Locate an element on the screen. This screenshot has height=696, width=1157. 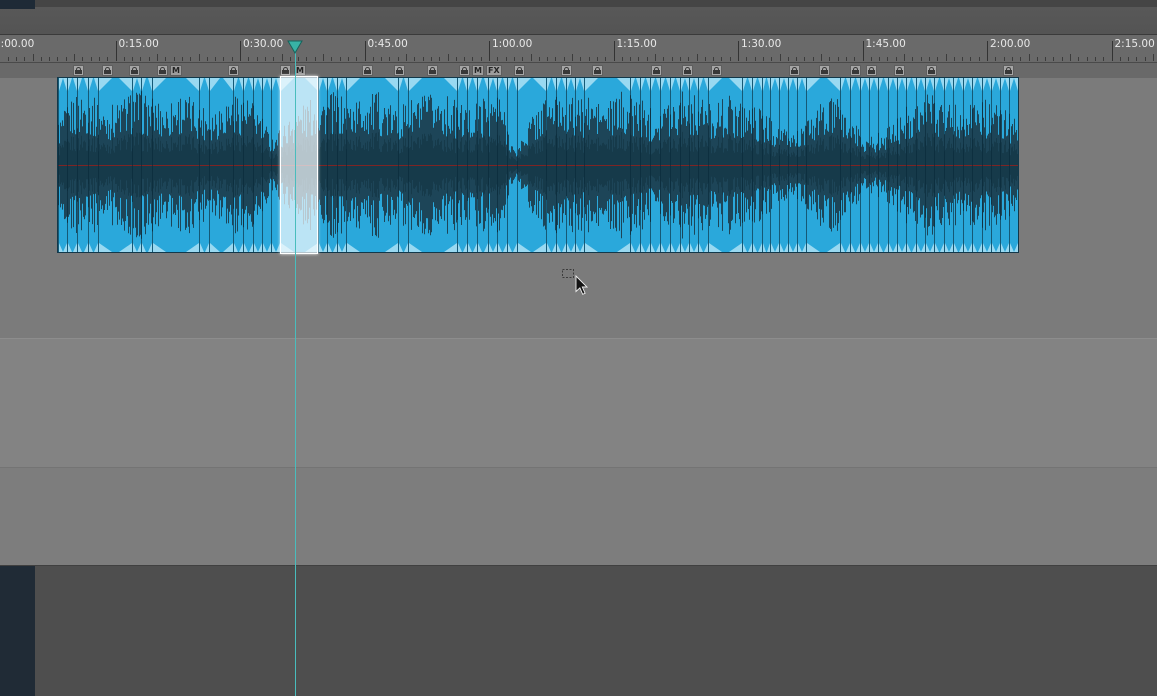
selected-clip is located at coordinates (299, 165).